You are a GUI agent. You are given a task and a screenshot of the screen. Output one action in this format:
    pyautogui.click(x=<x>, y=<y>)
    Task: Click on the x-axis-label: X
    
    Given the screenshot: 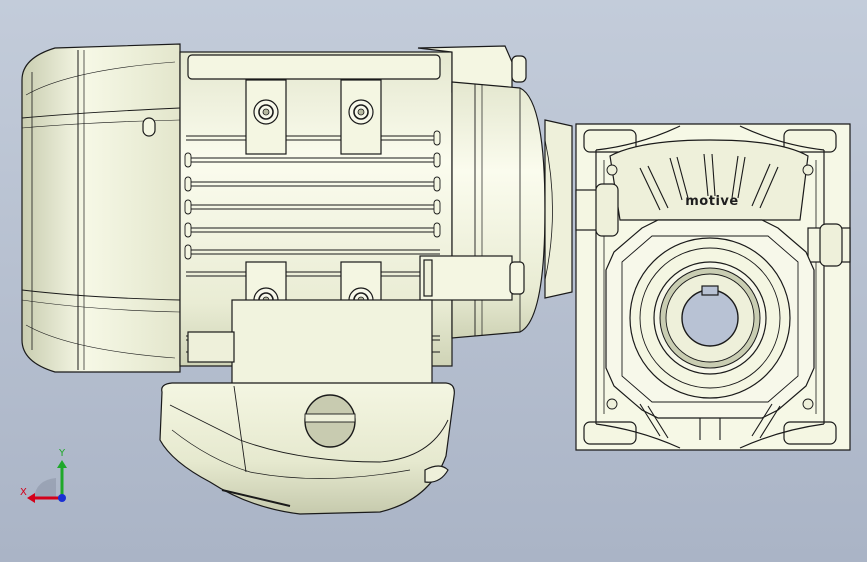 What is the action you would take?
    pyautogui.click(x=23, y=492)
    